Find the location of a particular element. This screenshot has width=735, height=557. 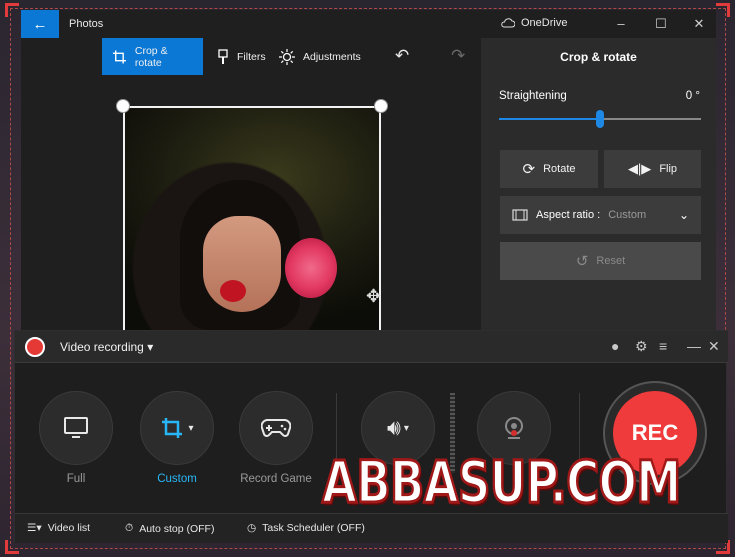

filters-label: Filters is located at coordinates (251, 56).